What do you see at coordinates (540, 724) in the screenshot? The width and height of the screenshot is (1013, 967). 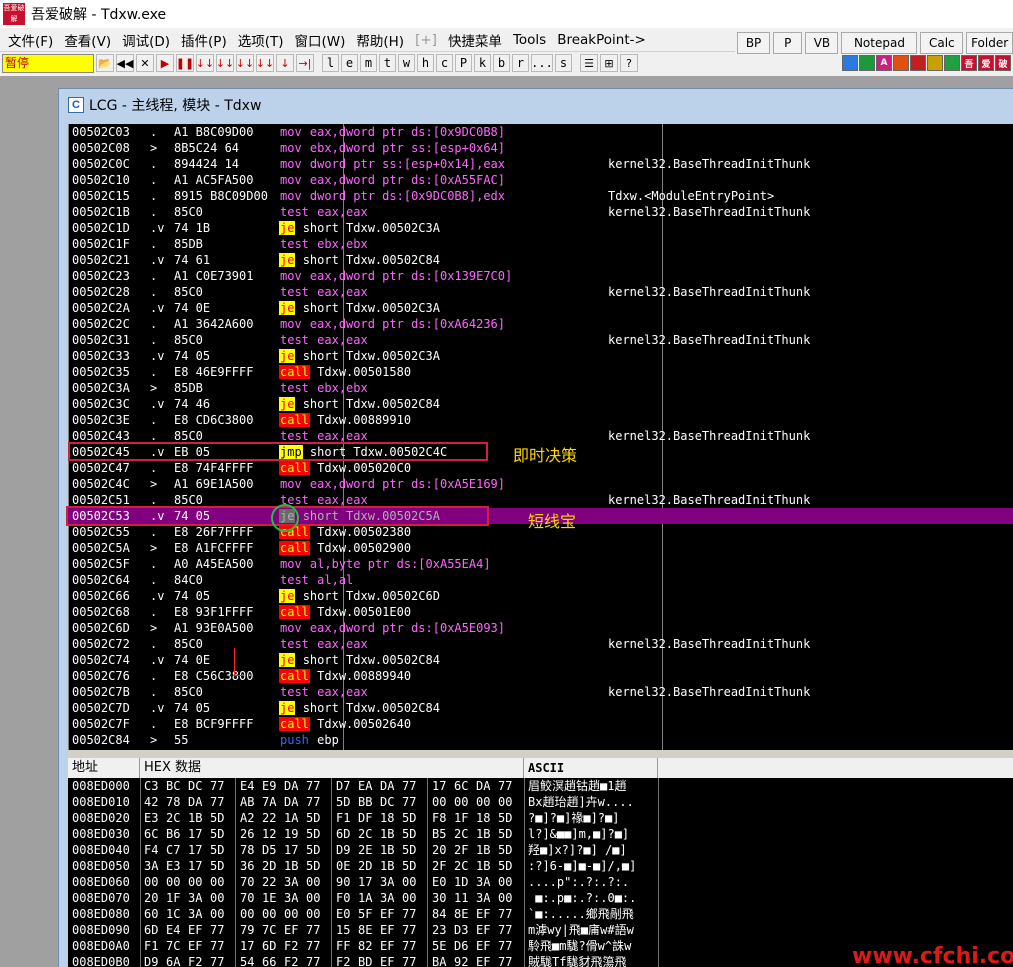 I see `disasm-row: 00502C7F. E8 BCF9FFFF call Tdxw.00502640` at bounding box center [540, 724].